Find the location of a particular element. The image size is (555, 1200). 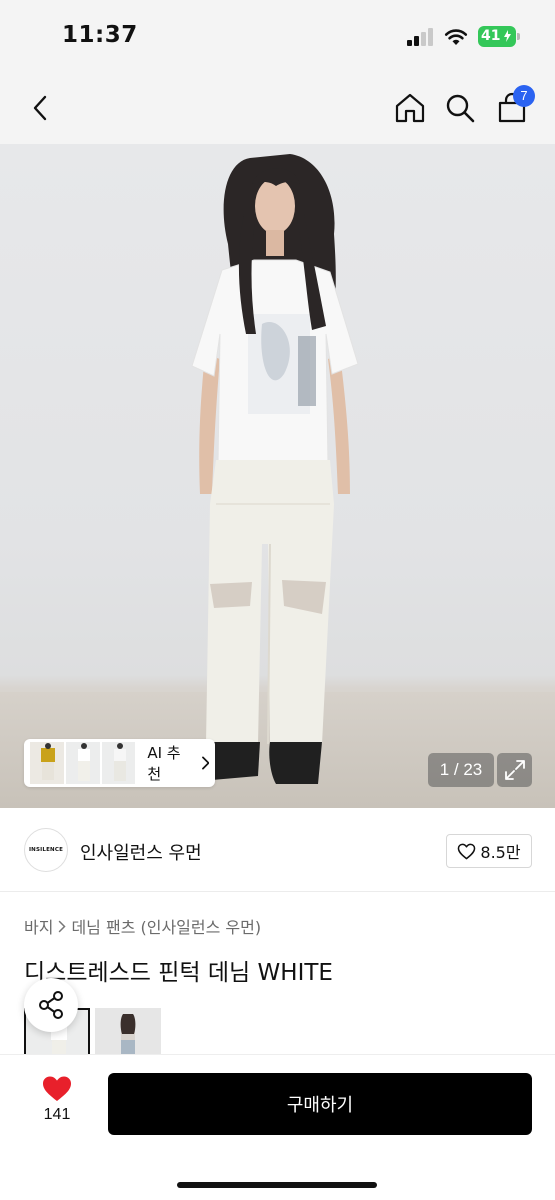

back-icon is located at coordinates (40, 108).